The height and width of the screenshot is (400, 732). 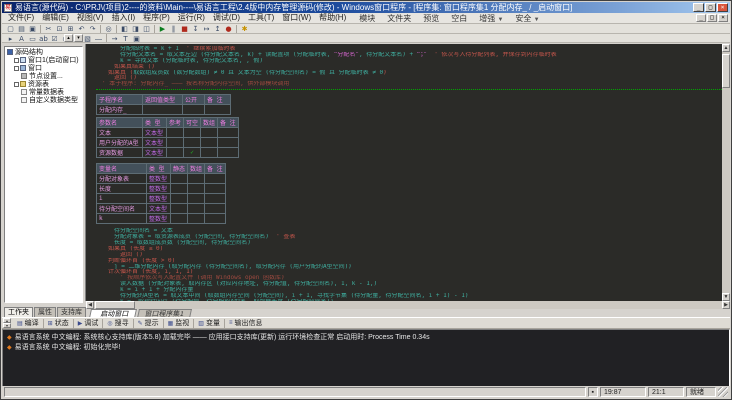 What do you see at coordinates (10, 28) in the screenshot?
I see `new-file-icon: ▢` at bounding box center [10, 28].